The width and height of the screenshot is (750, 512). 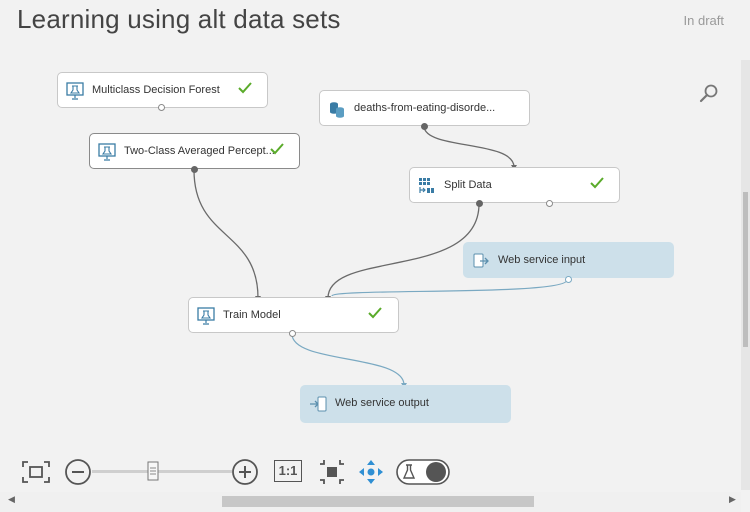 I want to click on web-service-output-icon, so click(x=318, y=404).